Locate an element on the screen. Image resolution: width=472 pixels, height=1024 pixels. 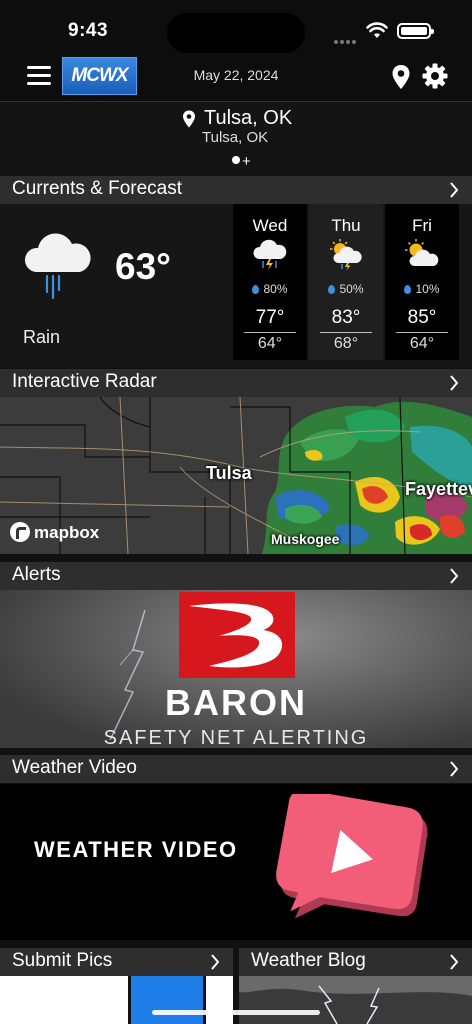
forecast-day-name: Thu is located at coordinates (346, 225).